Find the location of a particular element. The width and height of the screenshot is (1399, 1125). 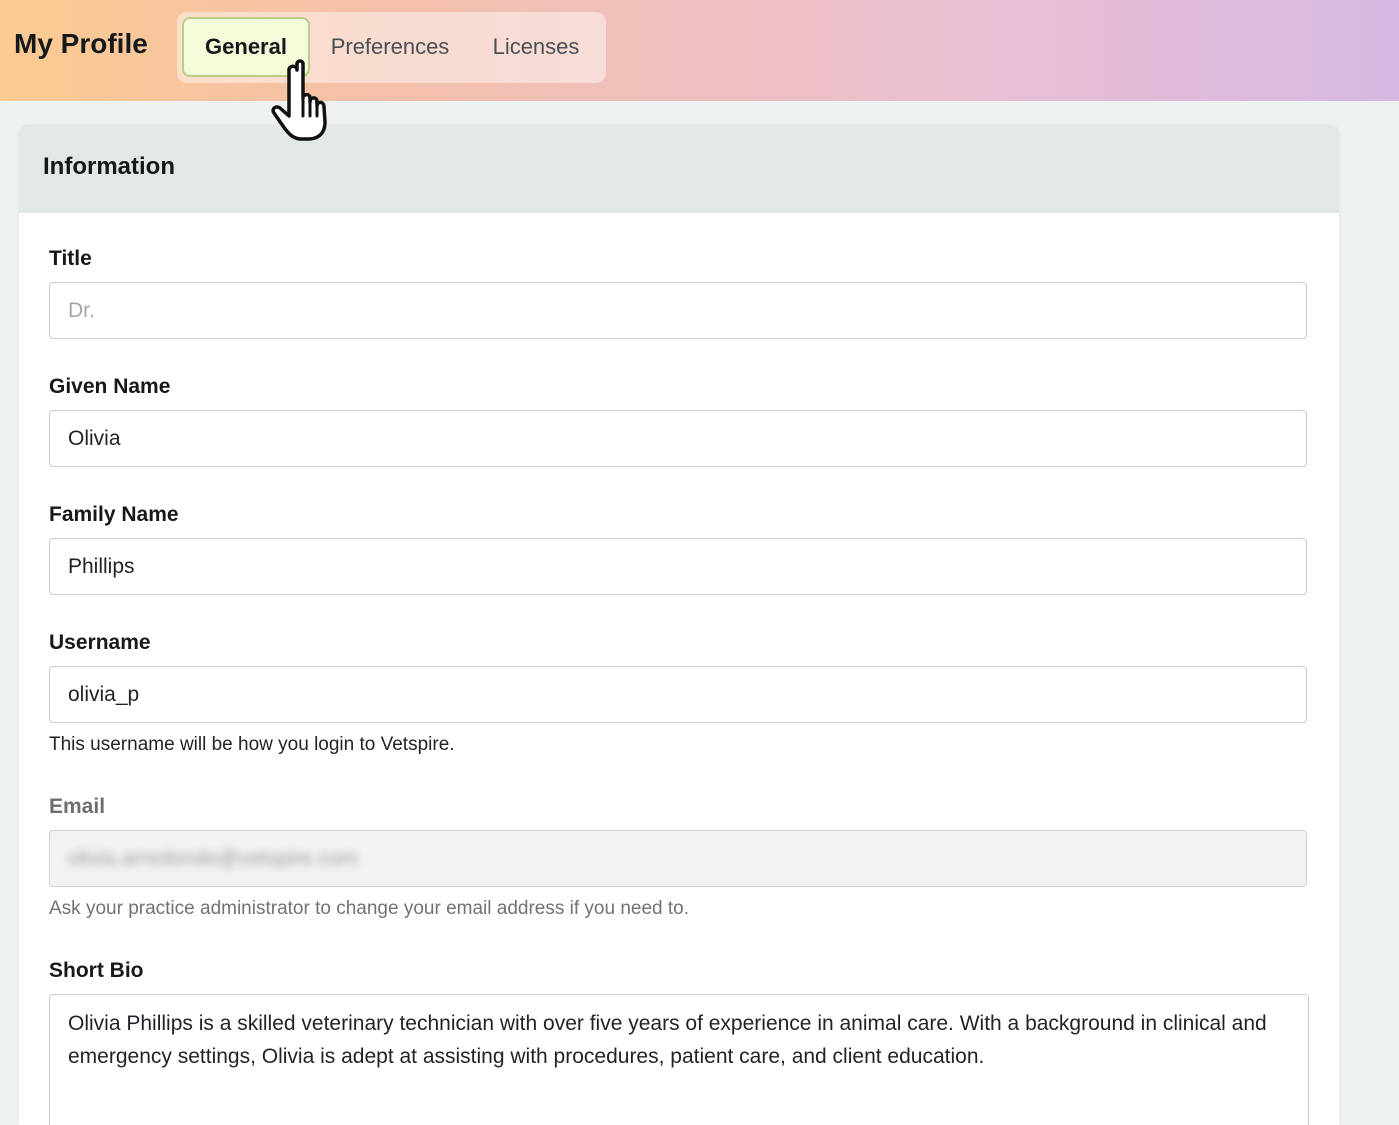

bio-label: Short Bio is located at coordinates (96, 970).